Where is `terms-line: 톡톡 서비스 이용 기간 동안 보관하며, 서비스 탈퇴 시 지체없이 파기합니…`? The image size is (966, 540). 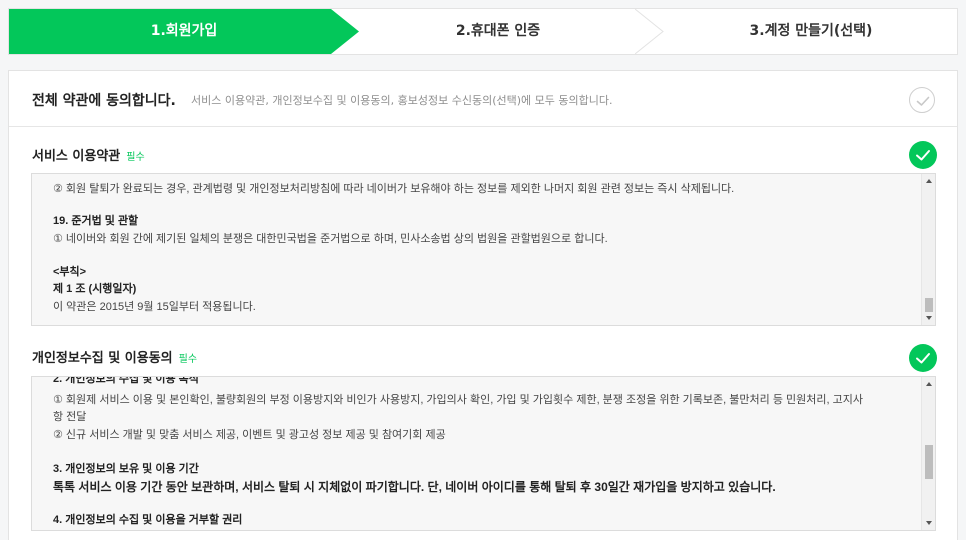
terms-line: 톡톡 서비스 이용 기간 동안 보관하며, 서비스 탈퇴 시 지체없이 파기합니… is located at coordinates (414, 487).